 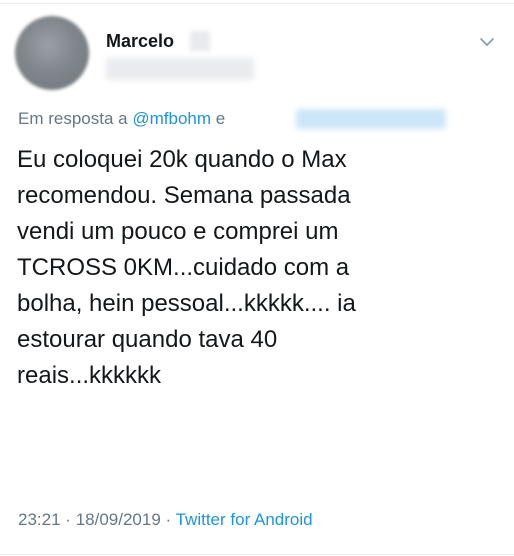 What do you see at coordinates (487, 42) in the screenshot?
I see `chevron-down-icon` at bounding box center [487, 42].